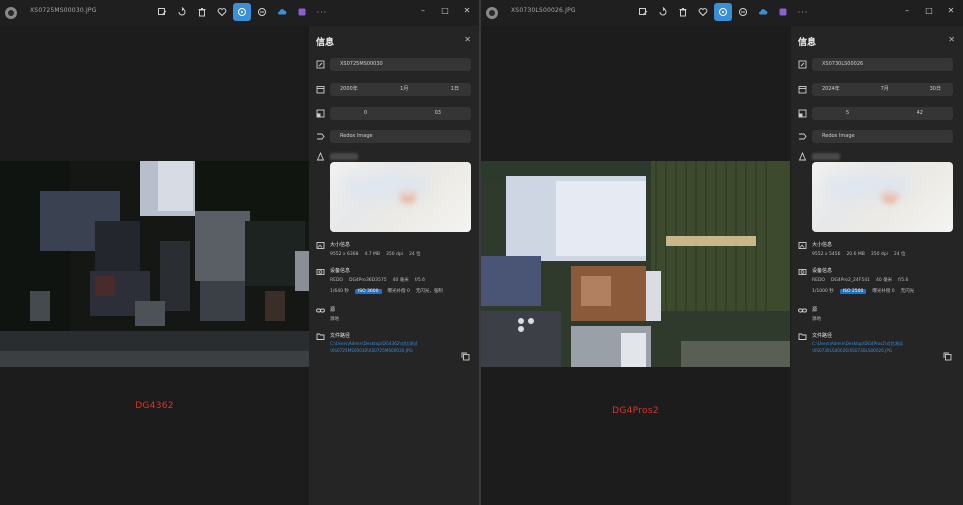  I want to click on file-name-field: XS0730LS00026, so click(882, 64).